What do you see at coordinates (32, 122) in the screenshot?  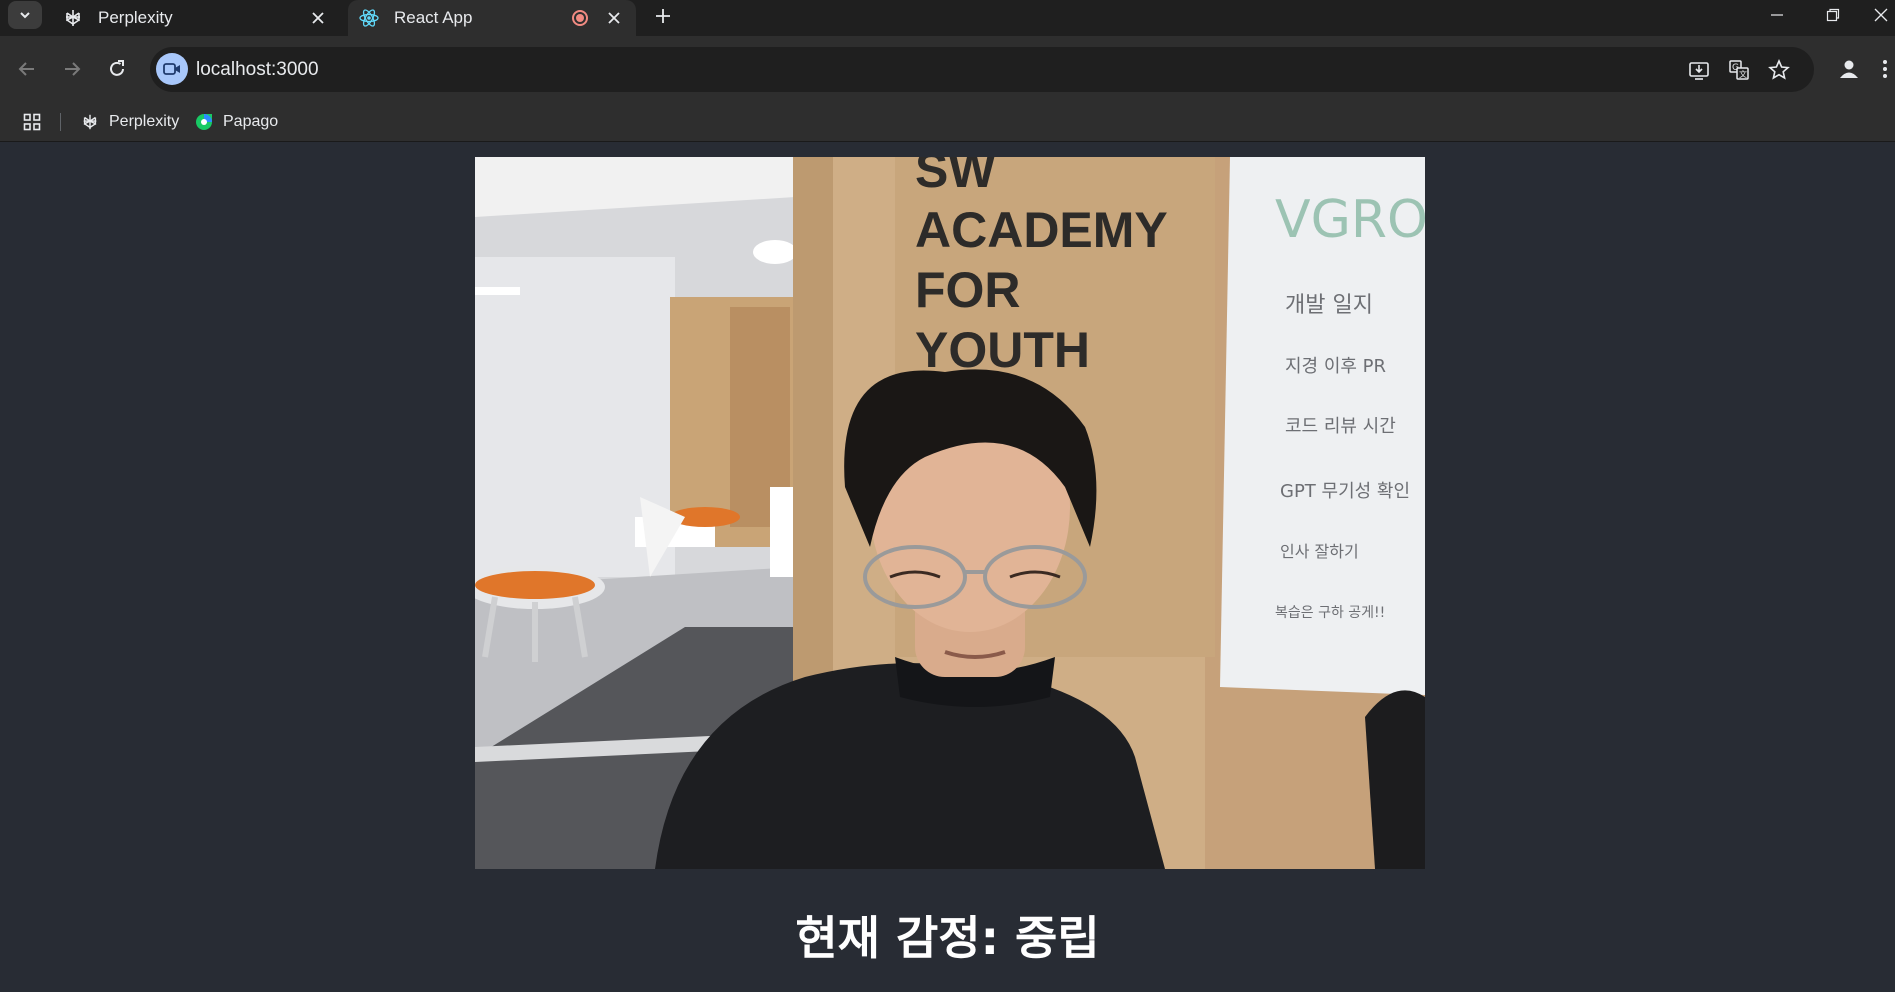 I see `apps-grid-icon` at bounding box center [32, 122].